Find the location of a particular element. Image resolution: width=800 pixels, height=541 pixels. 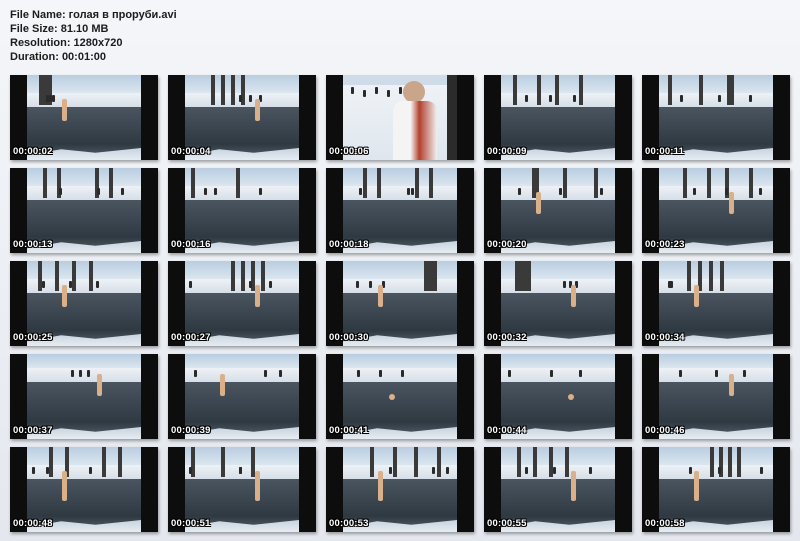

video-thumbnail: 00:00:02 is located at coordinates (84, 117).